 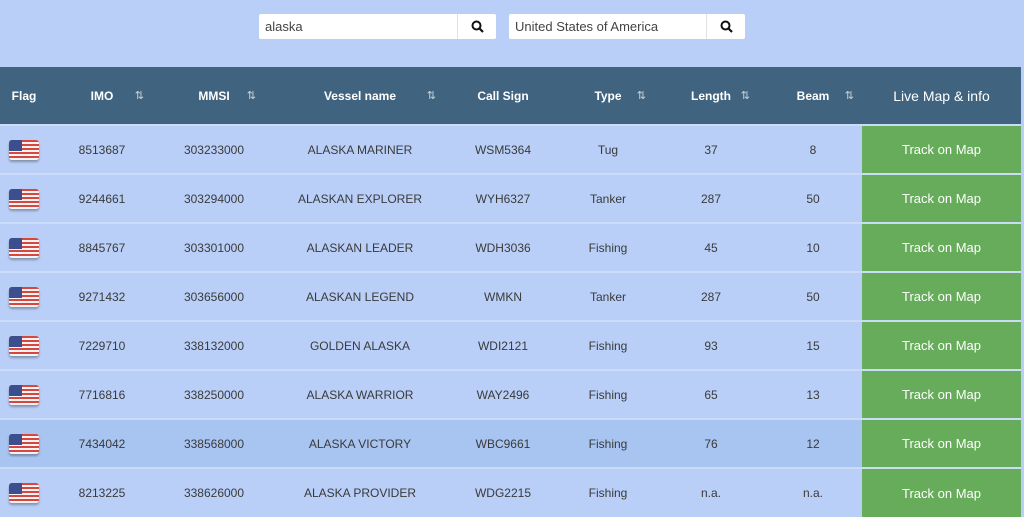 I want to click on header-label: Vessel name, so click(x=360, y=95).